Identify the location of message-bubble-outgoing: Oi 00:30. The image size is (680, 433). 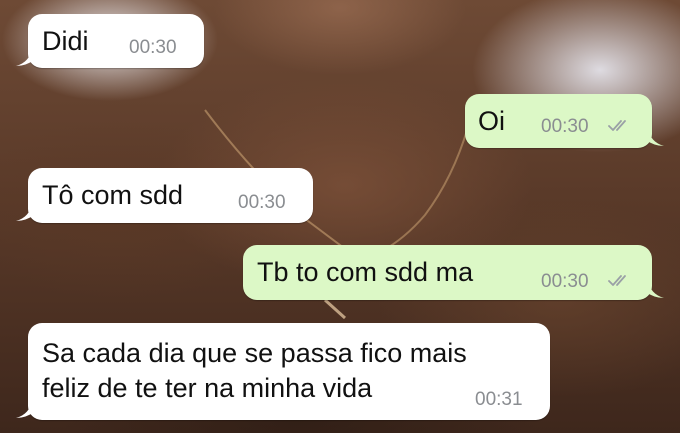
(564, 121).